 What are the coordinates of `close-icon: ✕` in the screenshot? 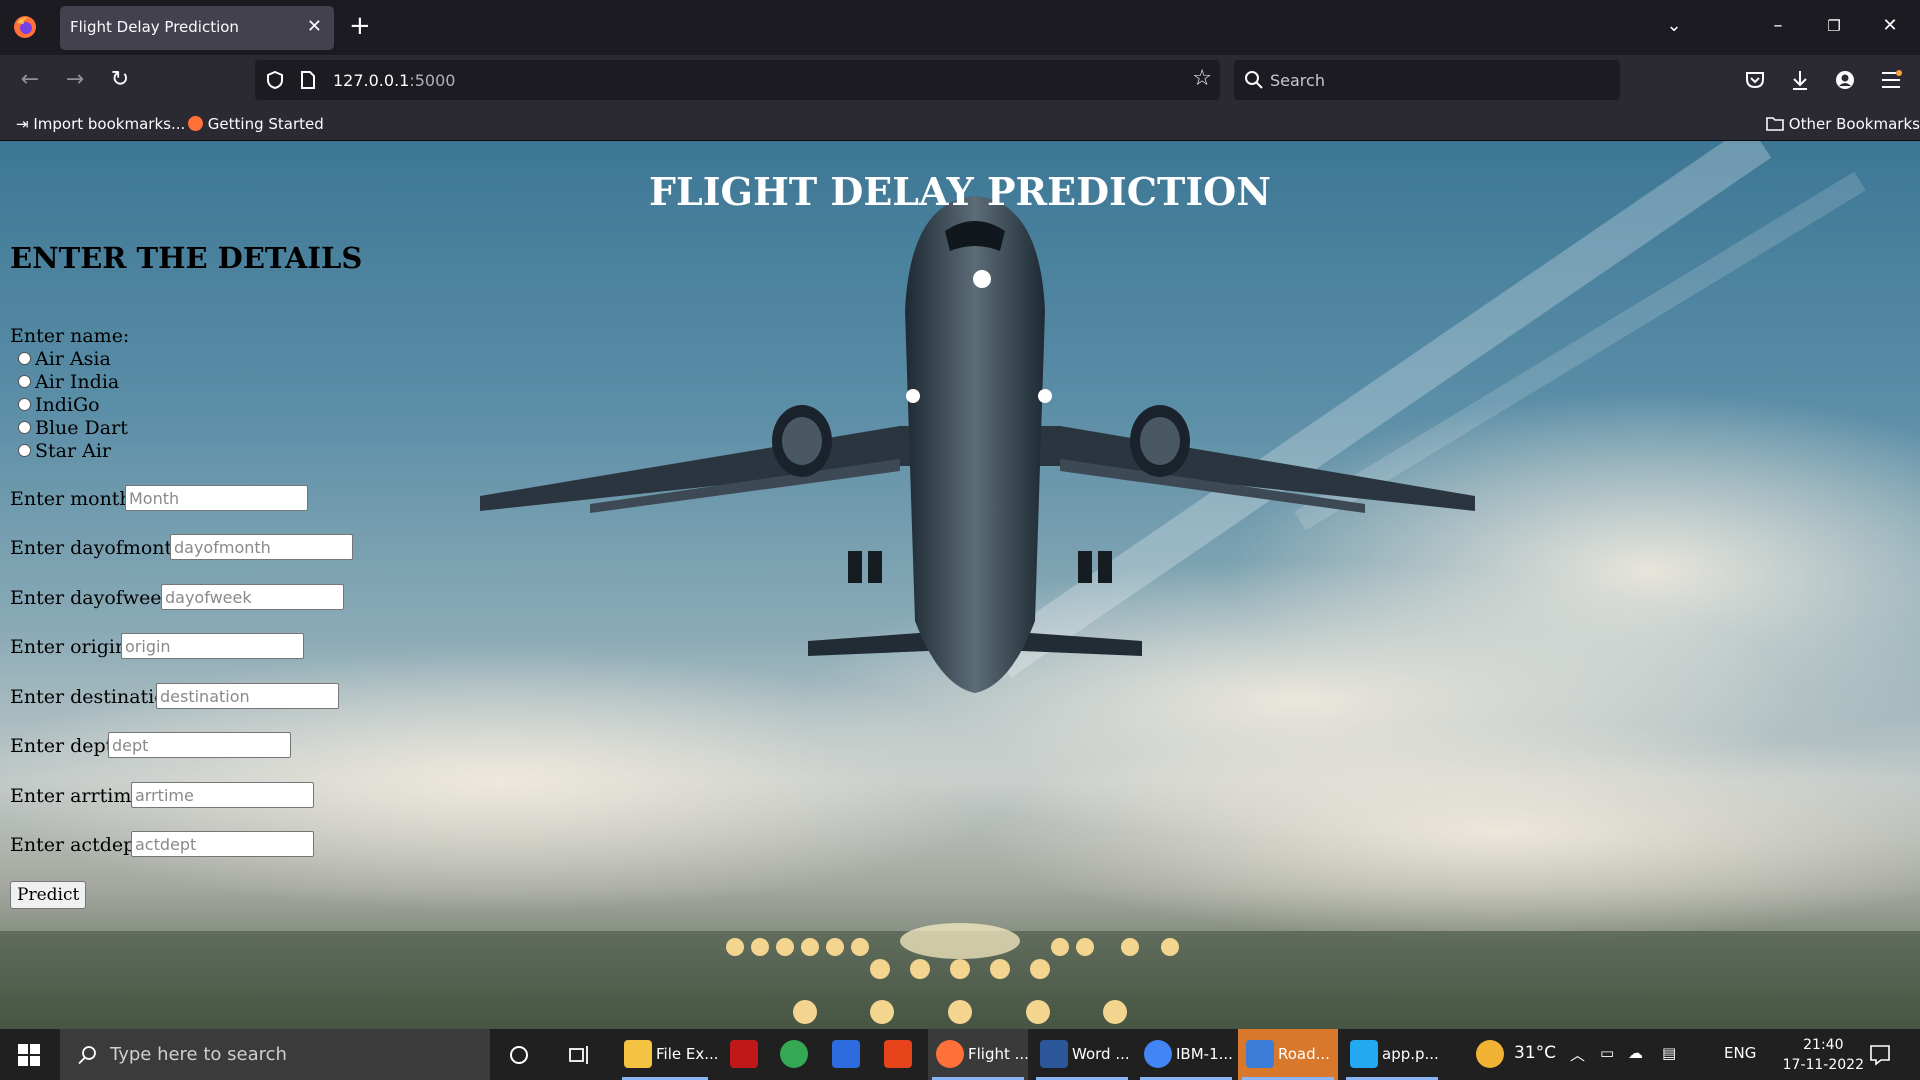 It's located at (314, 27).